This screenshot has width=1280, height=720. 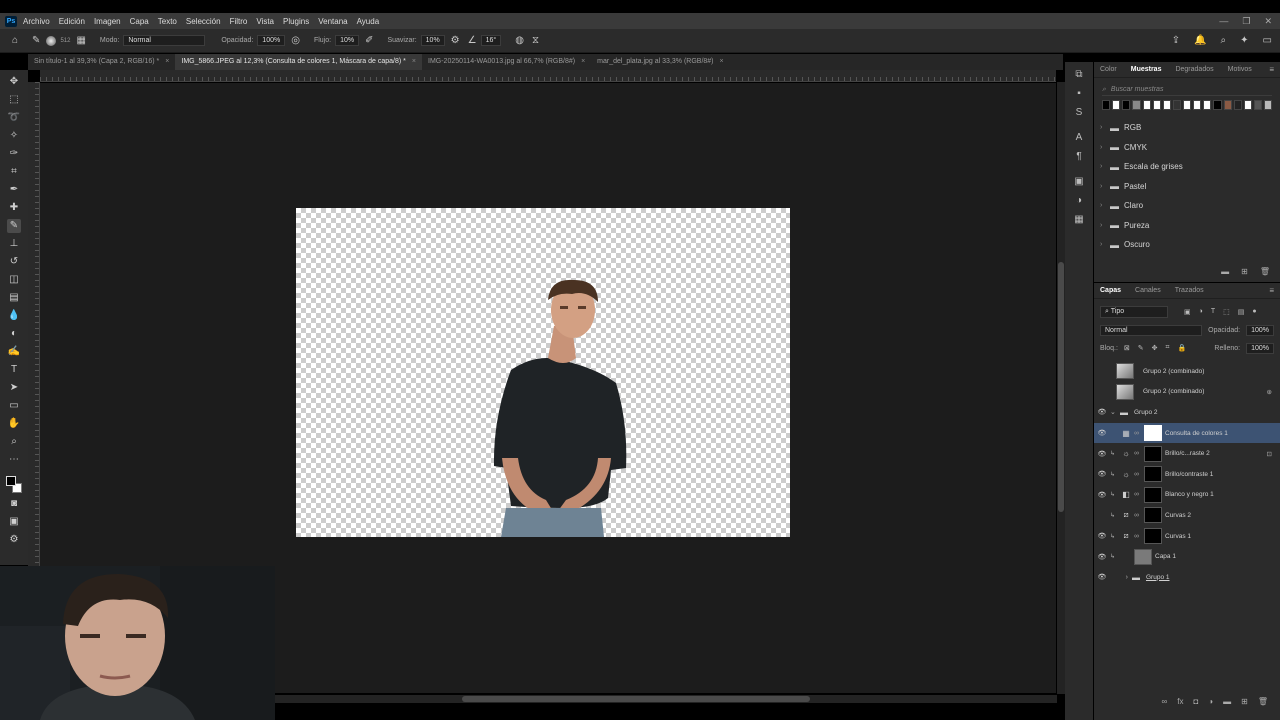 What do you see at coordinates (1201, 312) in the screenshot?
I see `adjustment-filter-icon: ◑` at bounding box center [1201, 312].